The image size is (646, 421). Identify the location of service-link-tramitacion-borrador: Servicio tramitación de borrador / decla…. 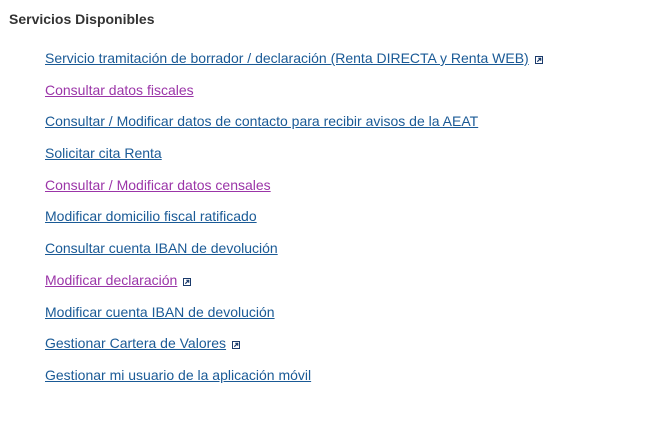
(287, 58).